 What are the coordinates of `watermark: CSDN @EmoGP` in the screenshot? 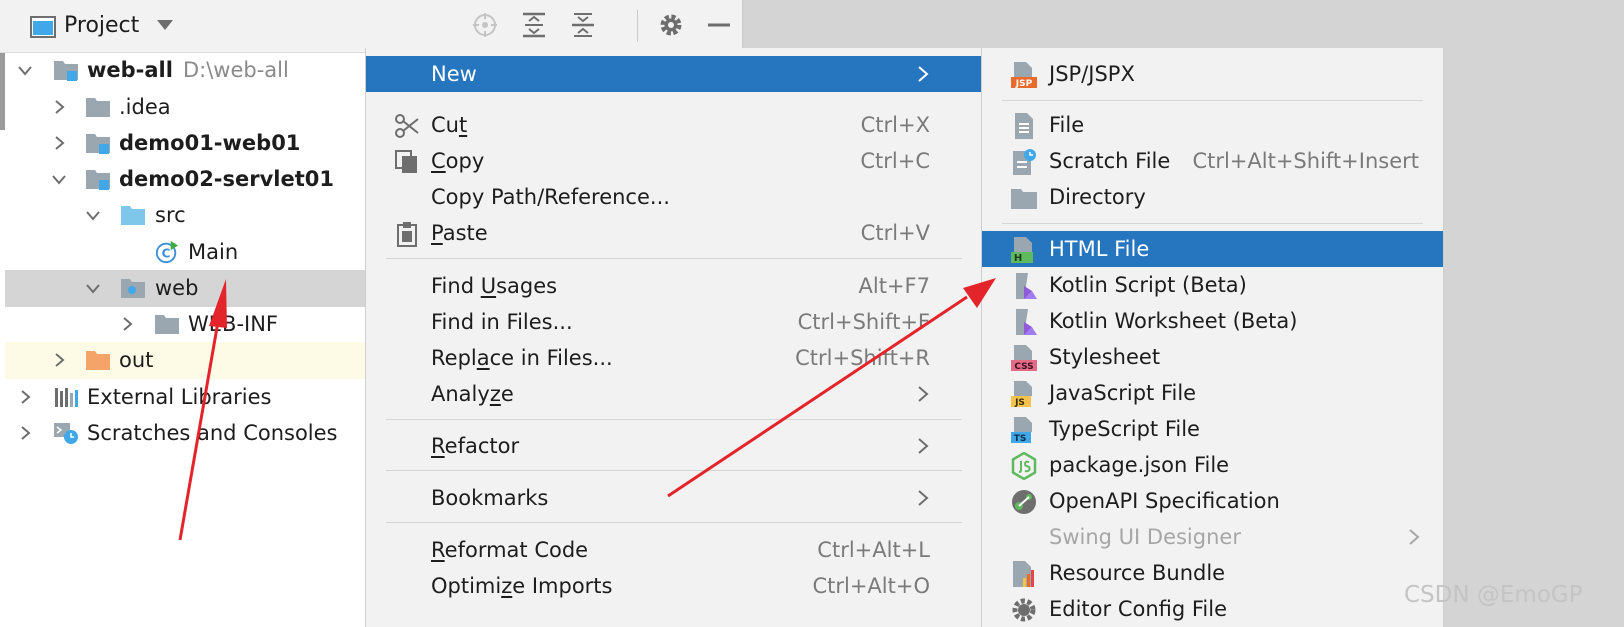 It's located at (1493, 595).